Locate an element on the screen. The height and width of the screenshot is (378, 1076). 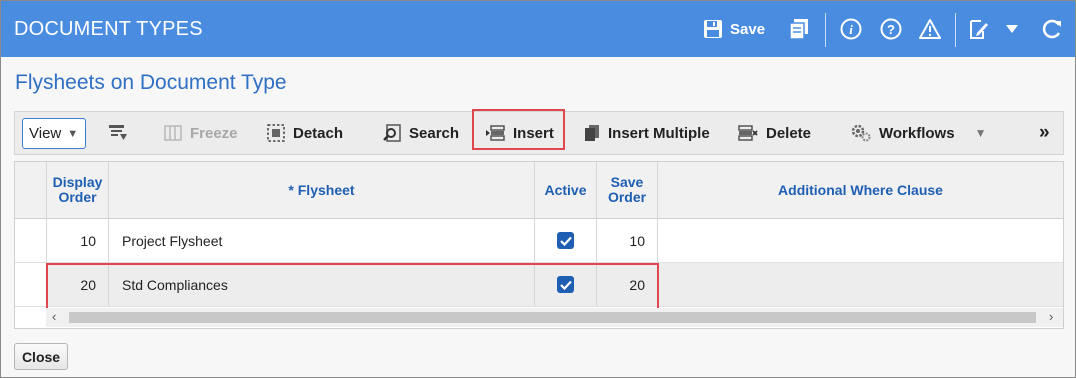
warning-button is located at coordinates (930, 29).